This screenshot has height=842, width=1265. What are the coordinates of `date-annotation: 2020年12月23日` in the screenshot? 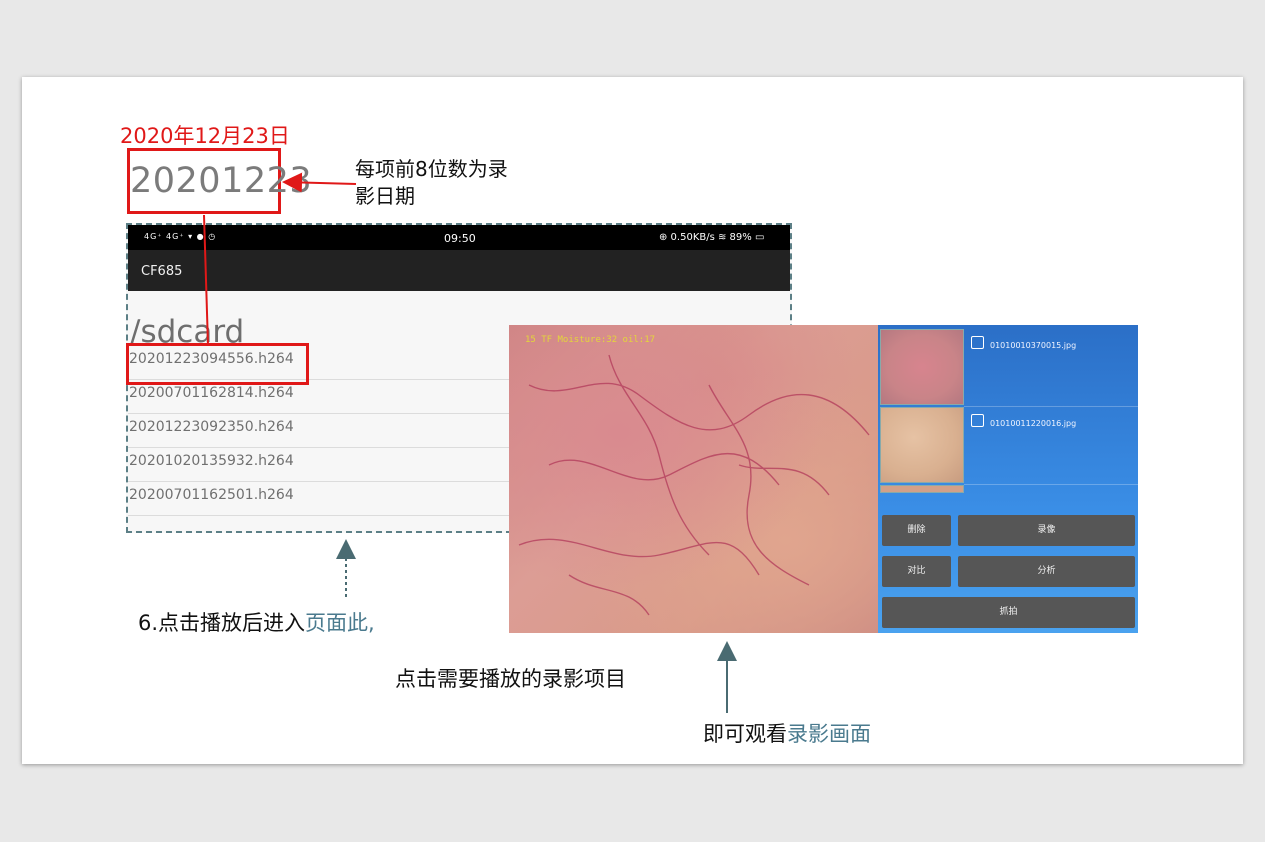 It's located at (205, 136).